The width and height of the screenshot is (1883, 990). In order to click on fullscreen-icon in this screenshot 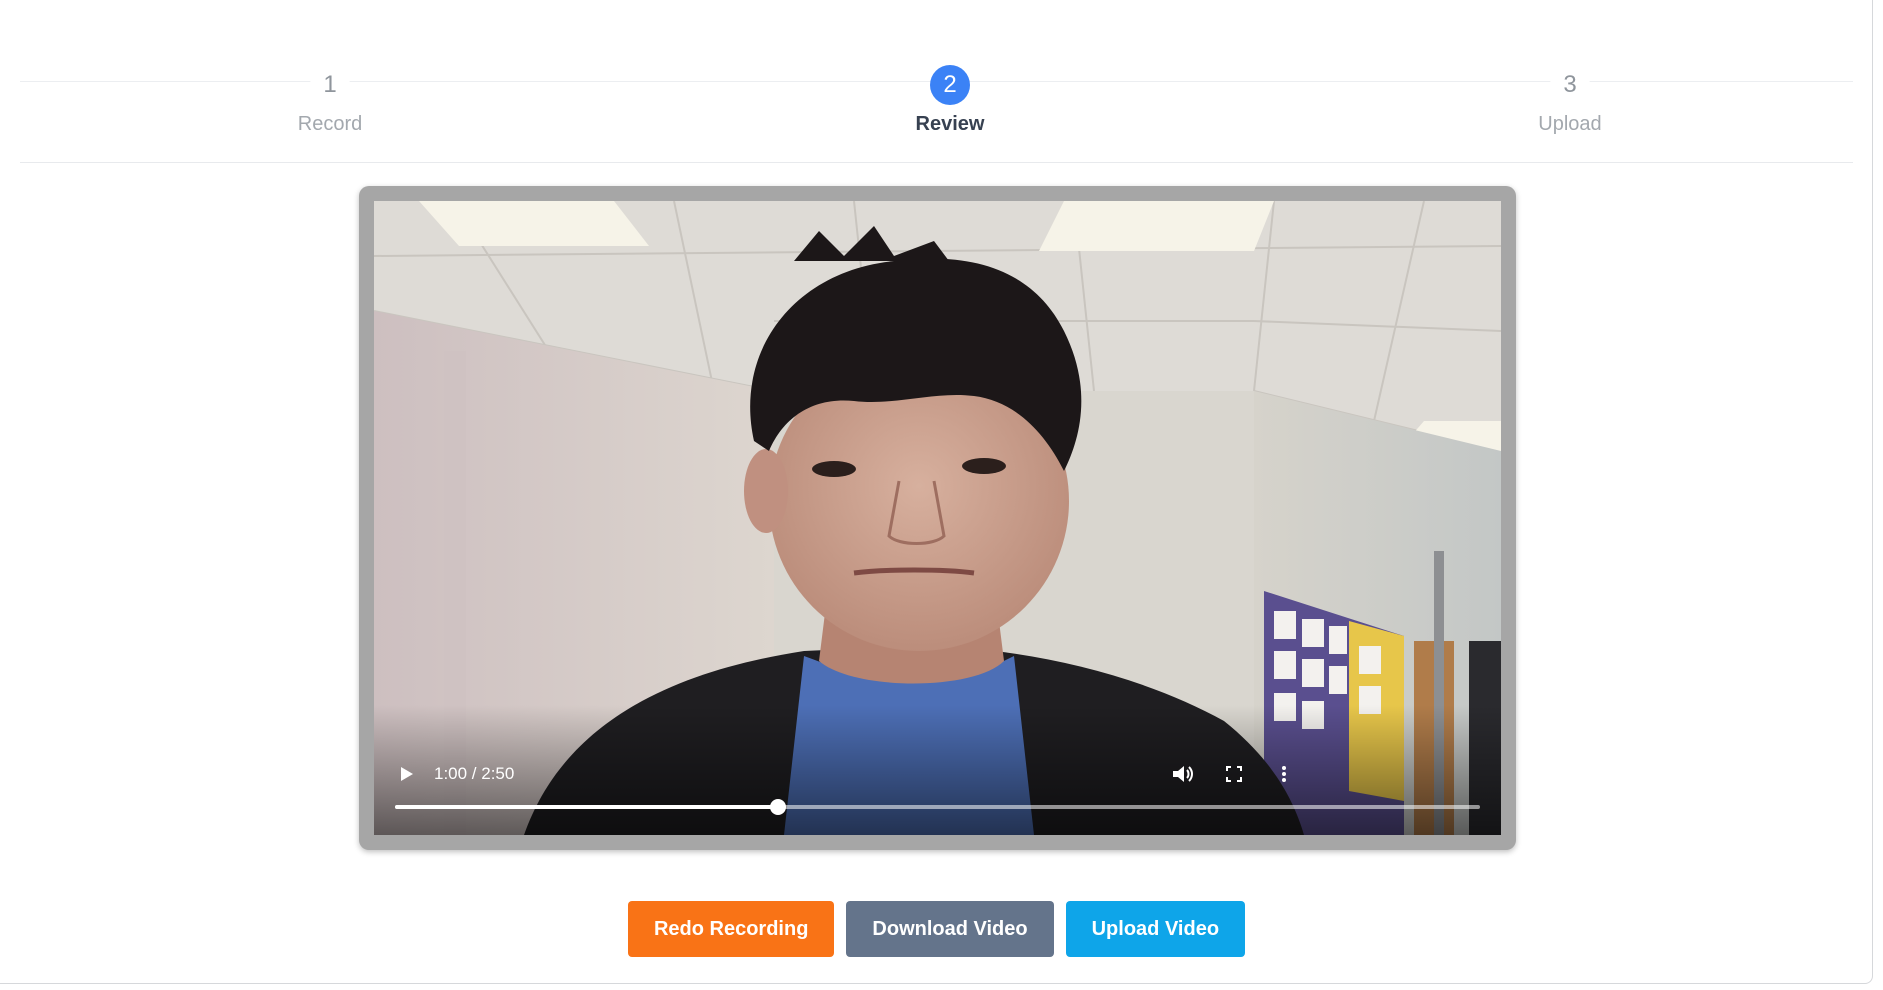, I will do `click(1234, 774)`.